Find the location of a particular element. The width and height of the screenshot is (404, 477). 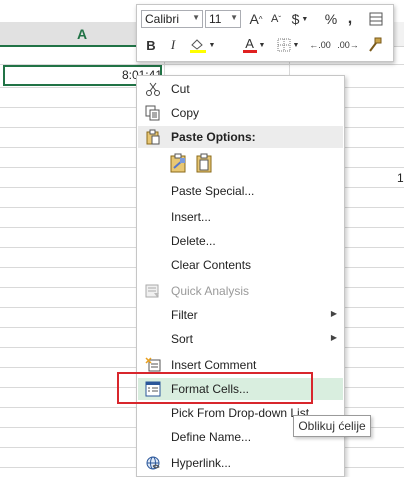

decrease-decimal-icon: .00→ is located at coordinates (348, 44).